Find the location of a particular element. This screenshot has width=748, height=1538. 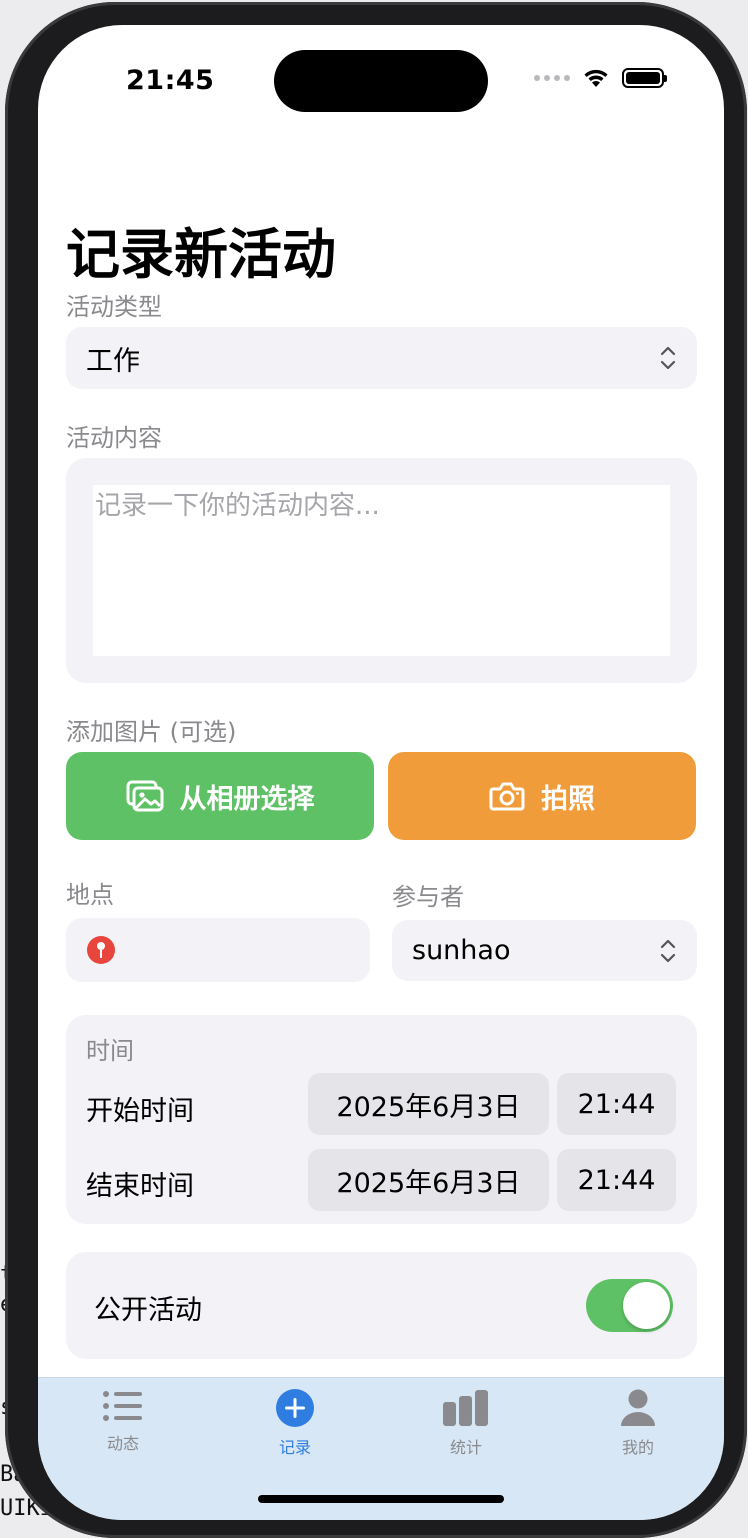

location-field is located at coordinates (218, 950).